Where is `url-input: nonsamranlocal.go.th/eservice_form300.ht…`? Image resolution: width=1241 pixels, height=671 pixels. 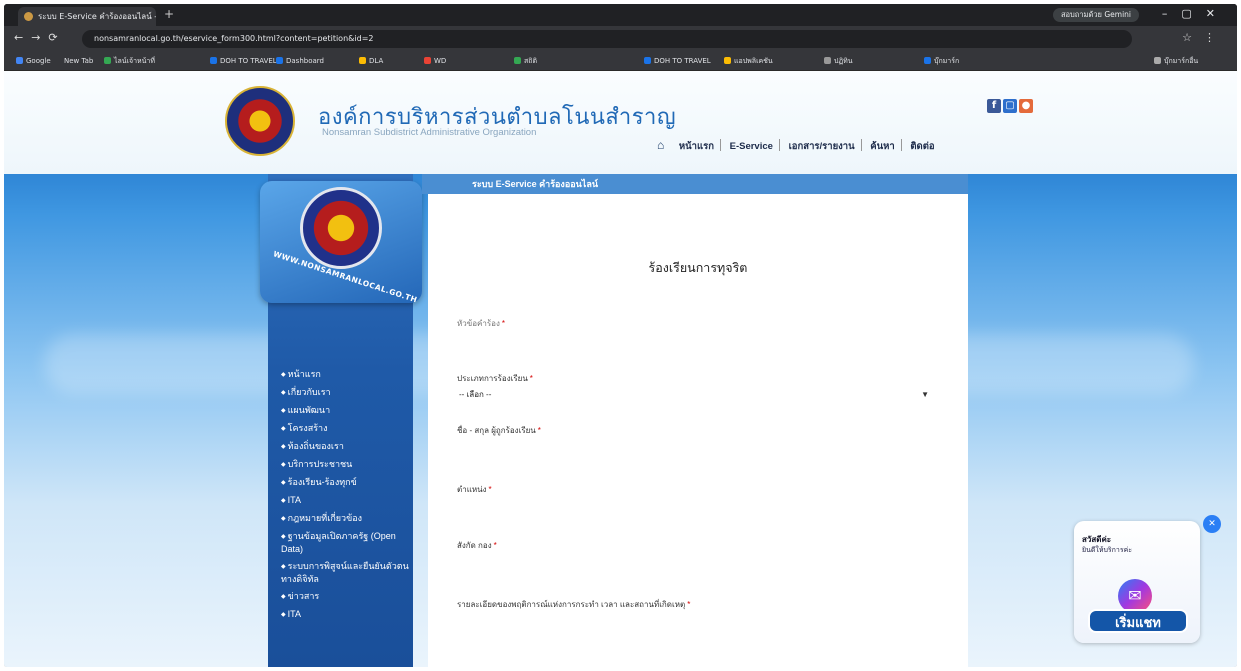 url-input: nonsamranlocal.go.th/eservice_form300.ht… is located at coordinates (607, 39).